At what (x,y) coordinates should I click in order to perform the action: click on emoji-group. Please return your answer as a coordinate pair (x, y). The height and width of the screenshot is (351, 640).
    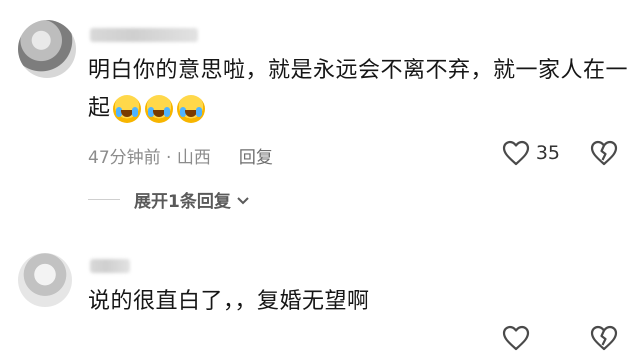
    Looking at the image, I should click on (158, 109).